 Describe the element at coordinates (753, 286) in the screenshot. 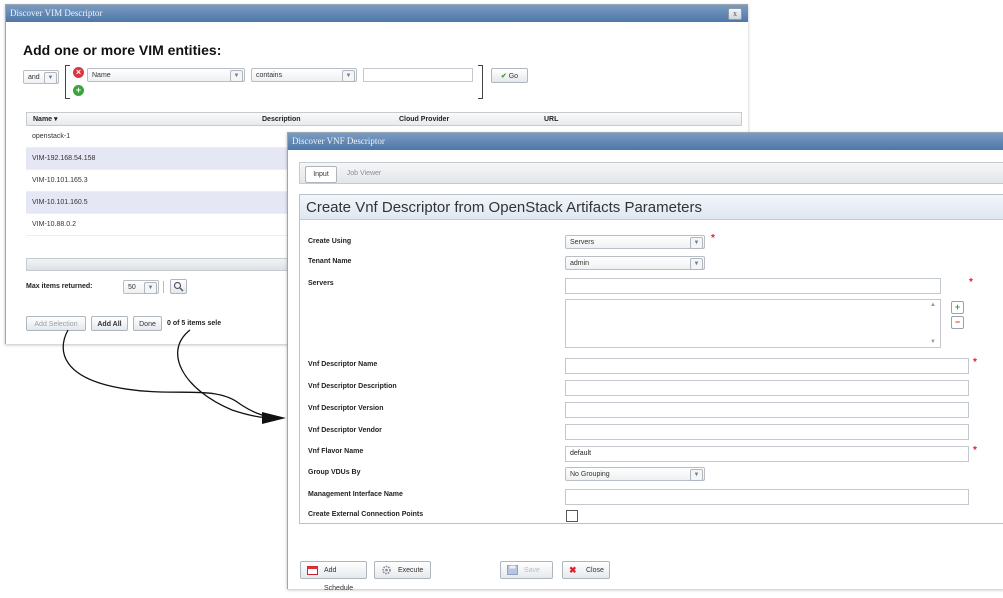

I see `servers-input` at that location.